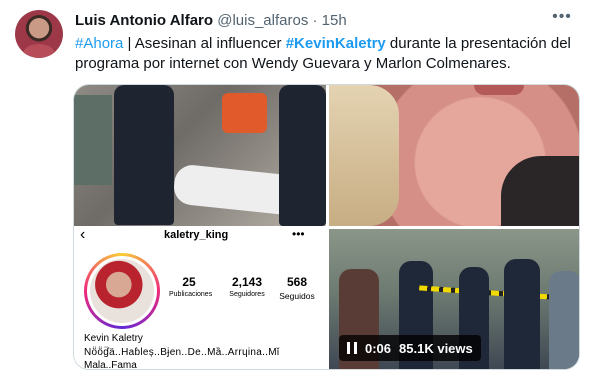 The width and height of the screenshot is (590, 381). I want to click on hashtag-ahora: #Ahora, so click(99, 43).